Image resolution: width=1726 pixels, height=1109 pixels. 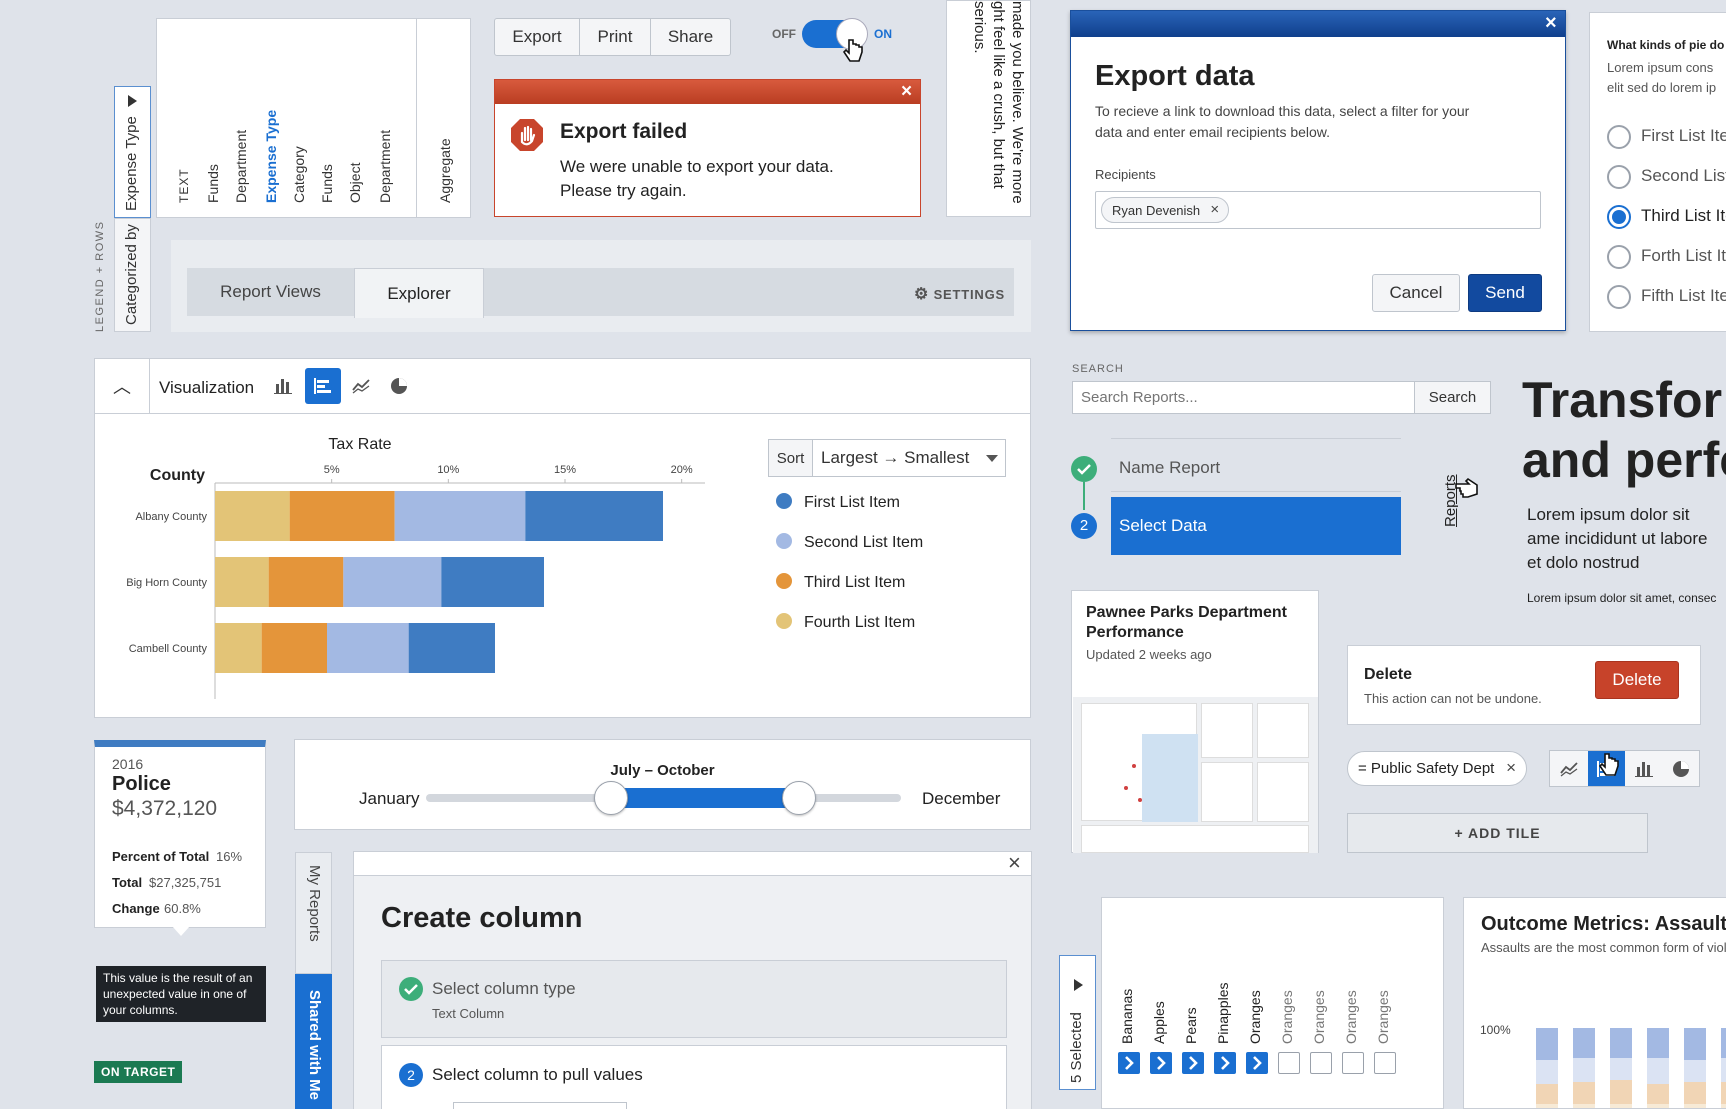 I want to click on add-tile-button: + ADD TILE, so click(x=1497, y=833).